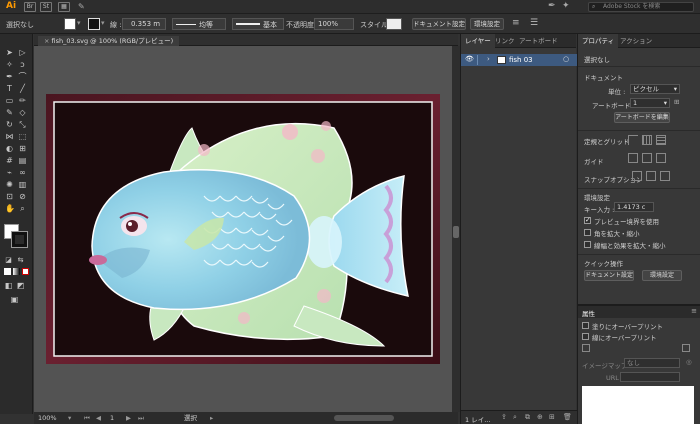  Describe the element at coordinates (478, 41) in the screenshot. I see `tab-layers: レイヤー` at that location.